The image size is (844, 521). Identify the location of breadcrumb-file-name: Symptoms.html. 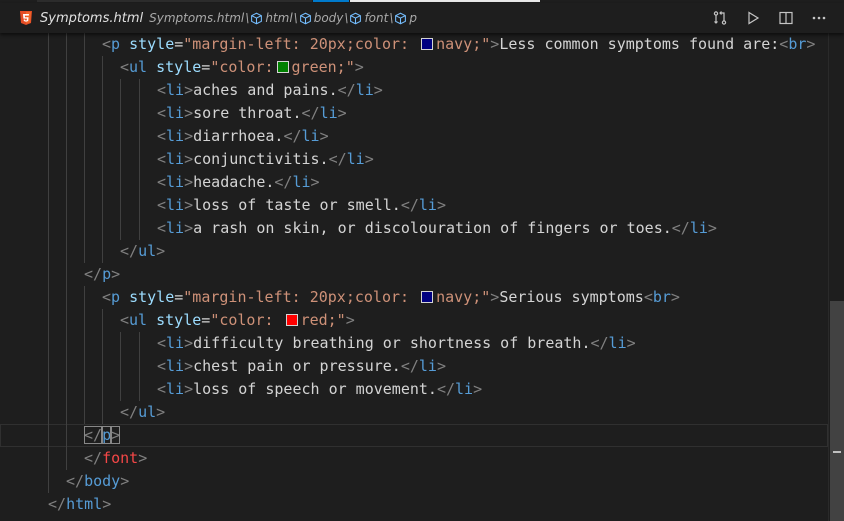
(91, 18).